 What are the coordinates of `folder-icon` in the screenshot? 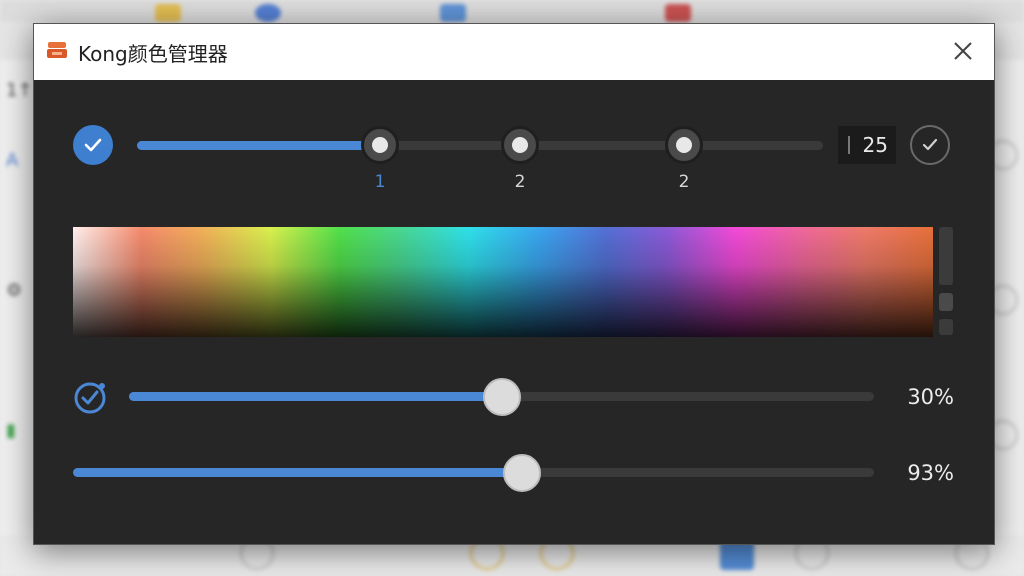 It's located at (168, 13).